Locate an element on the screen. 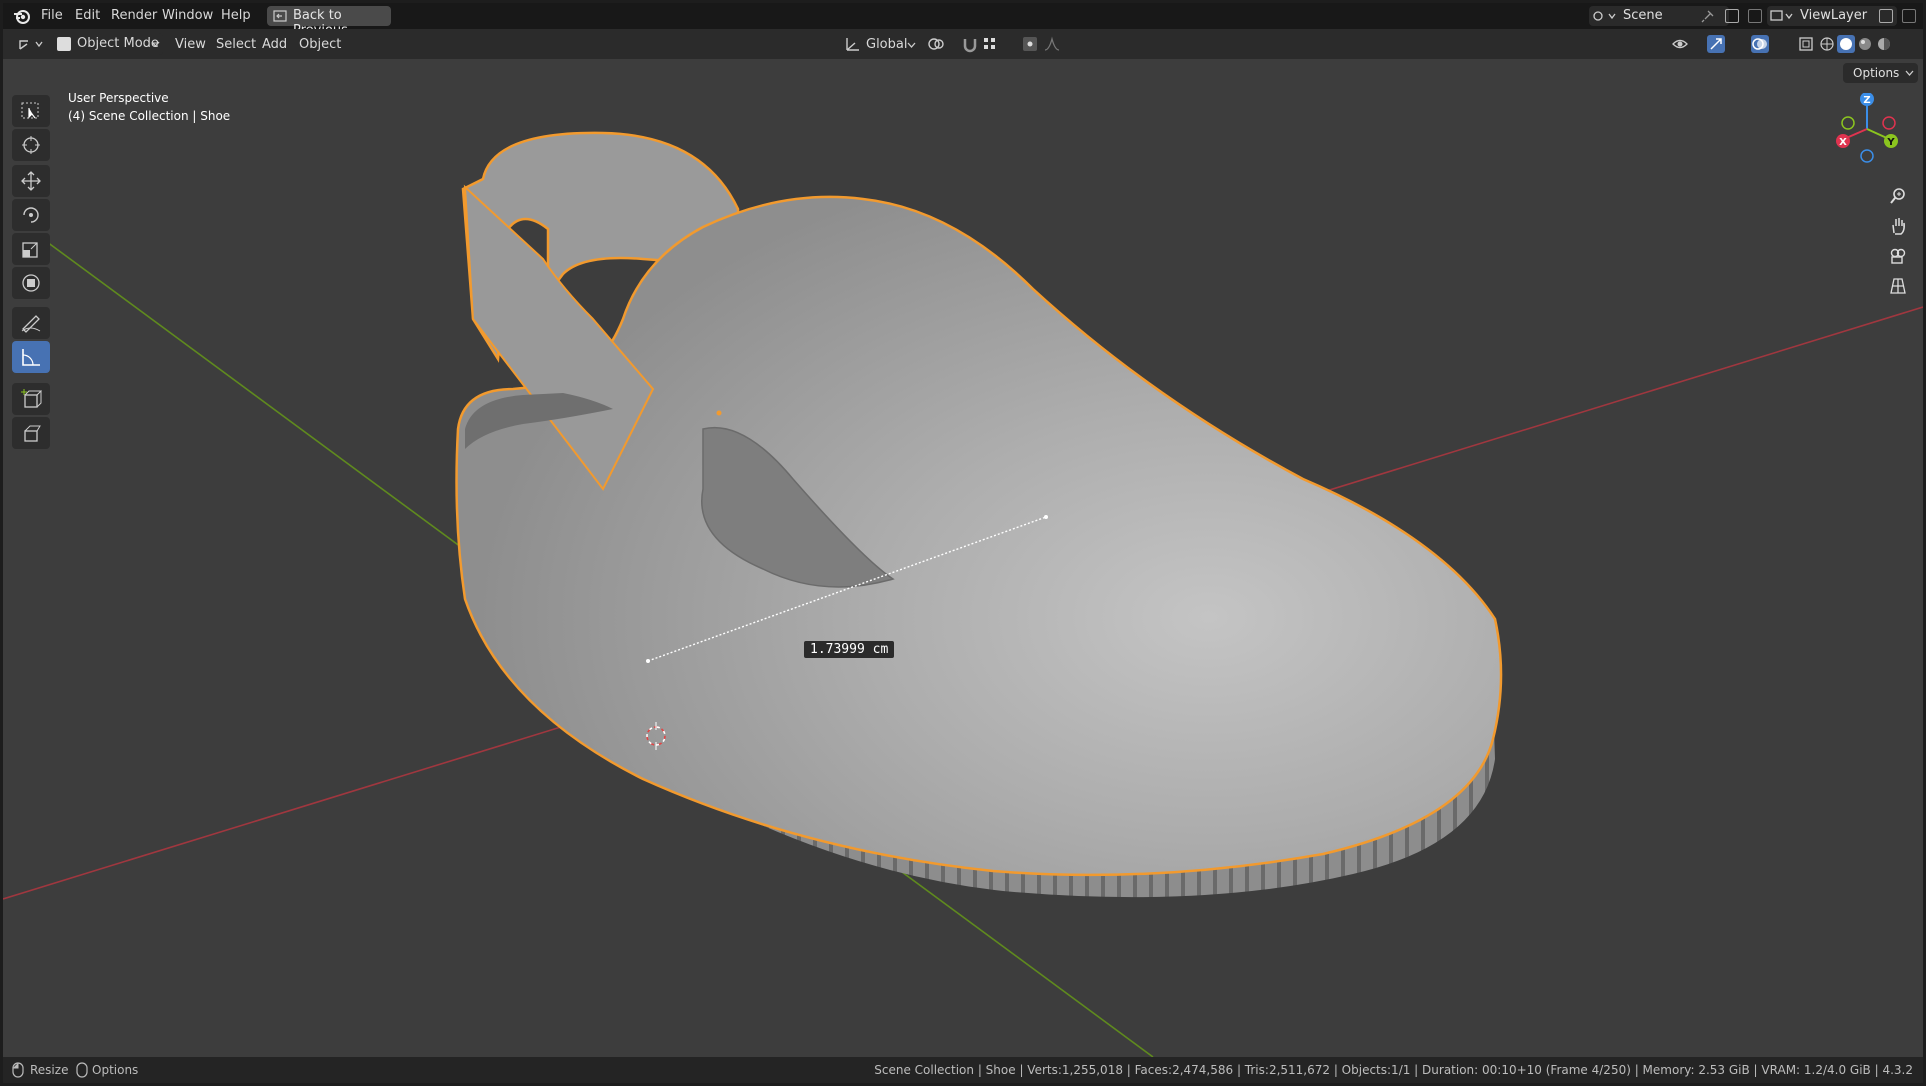  header-menu-add: Add is located at coordinates (274, 44).